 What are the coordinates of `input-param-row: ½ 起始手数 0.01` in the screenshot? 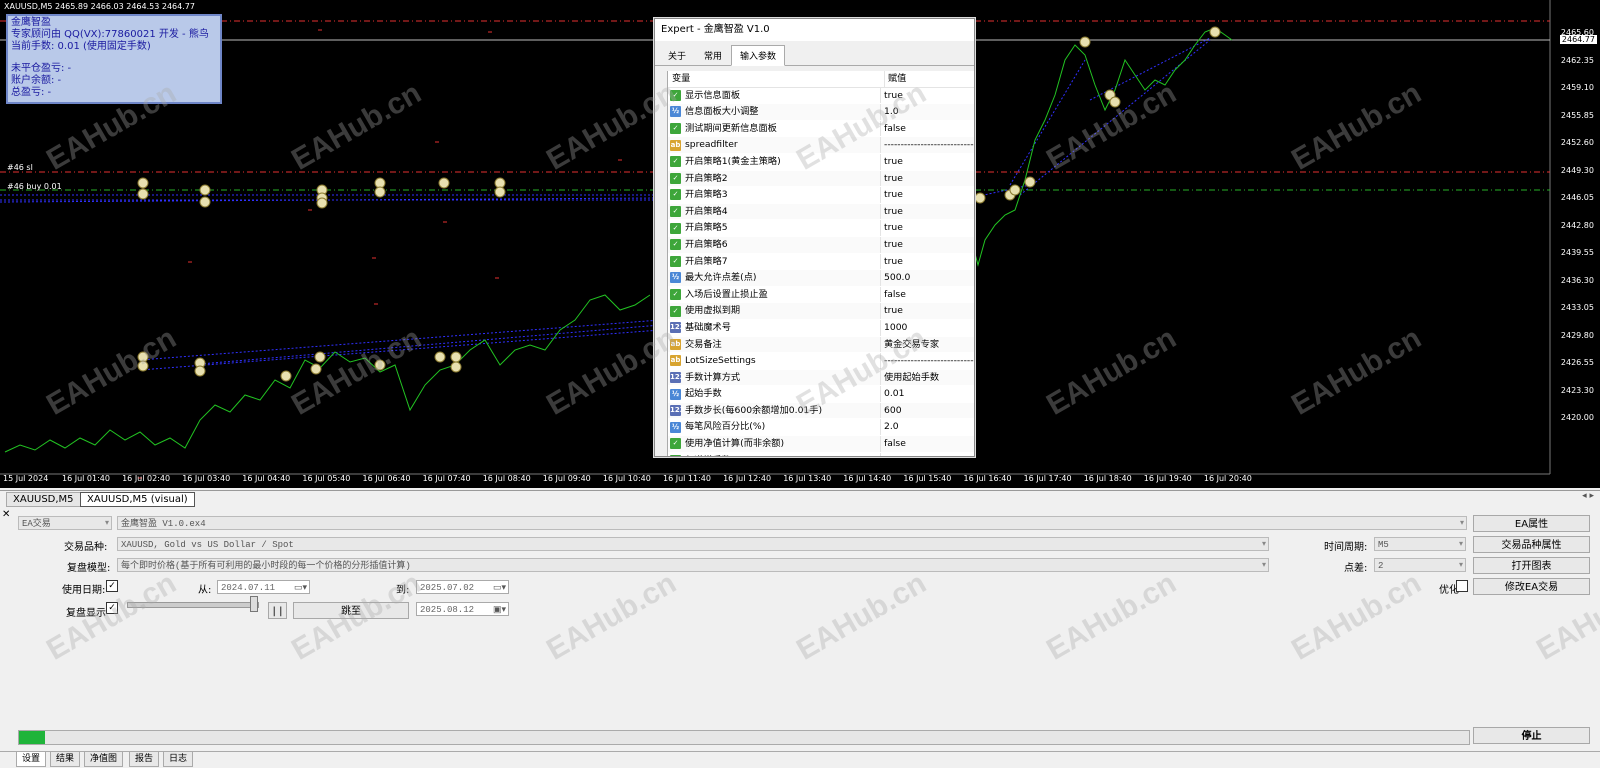 It's located at (821, 394).